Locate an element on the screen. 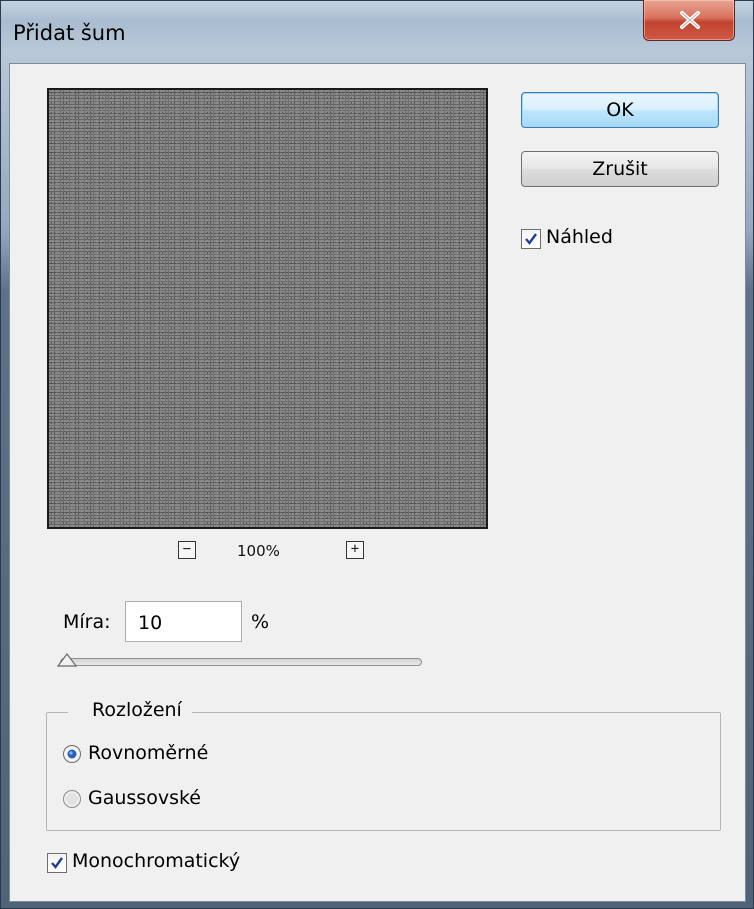 This screenshot has height=909, width=754. radio-gaussian is located at coordinates (72, 799).